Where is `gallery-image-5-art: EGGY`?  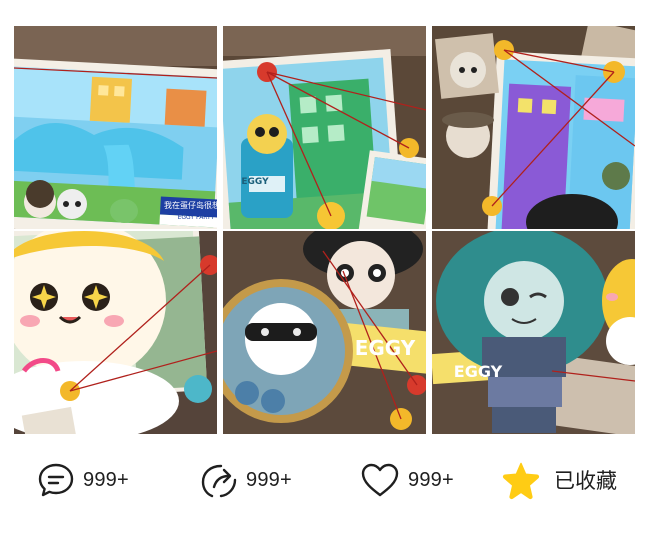
gallery-image-5-art: EGGY is located at coordinates (324, 332).